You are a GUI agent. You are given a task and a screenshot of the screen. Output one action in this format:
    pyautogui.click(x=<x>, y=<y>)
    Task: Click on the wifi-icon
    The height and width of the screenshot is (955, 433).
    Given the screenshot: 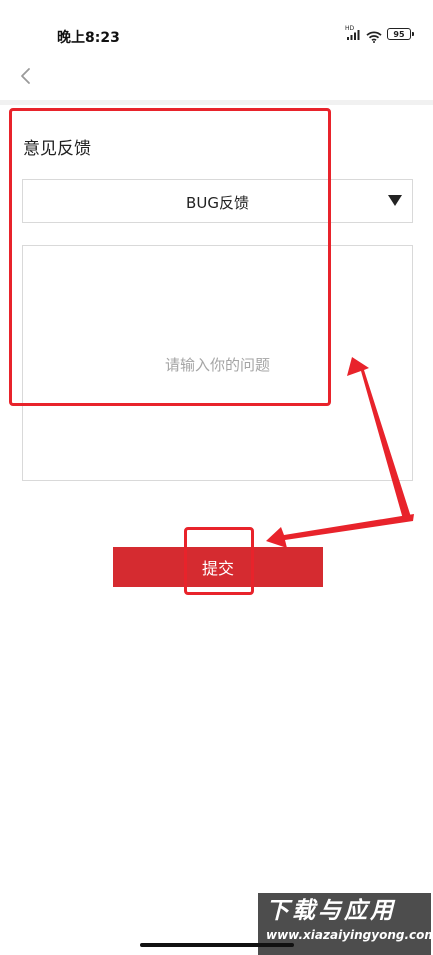 What is the action you would take?
    pyautogui.click(x=374, y=35)
    